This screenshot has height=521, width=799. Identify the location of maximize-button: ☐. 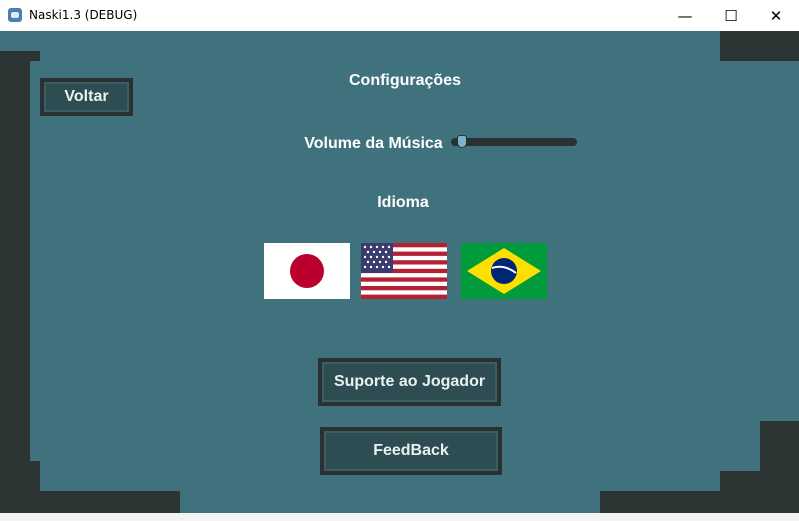
(731, 15).